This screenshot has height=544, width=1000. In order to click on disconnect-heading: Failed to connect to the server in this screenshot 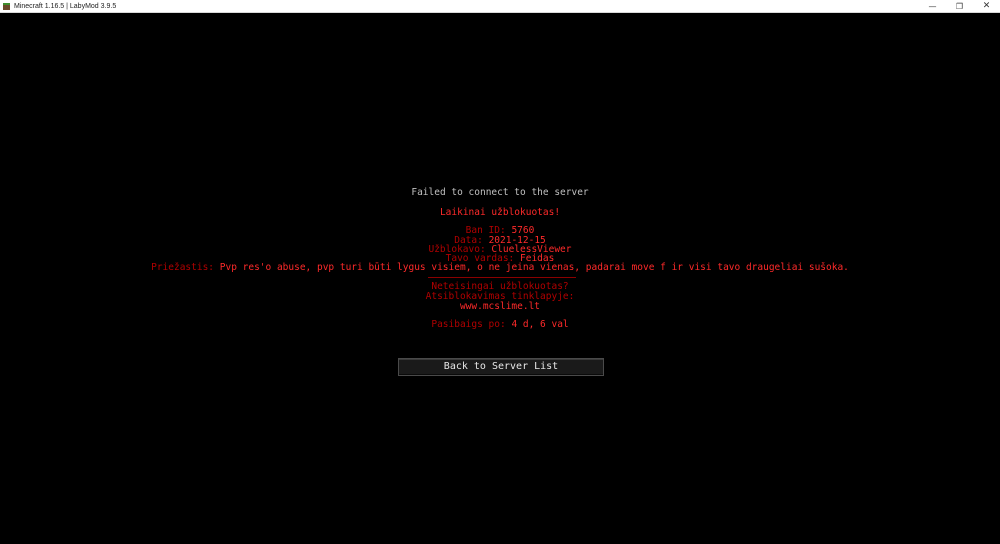, I will do `click(500, 192)`.